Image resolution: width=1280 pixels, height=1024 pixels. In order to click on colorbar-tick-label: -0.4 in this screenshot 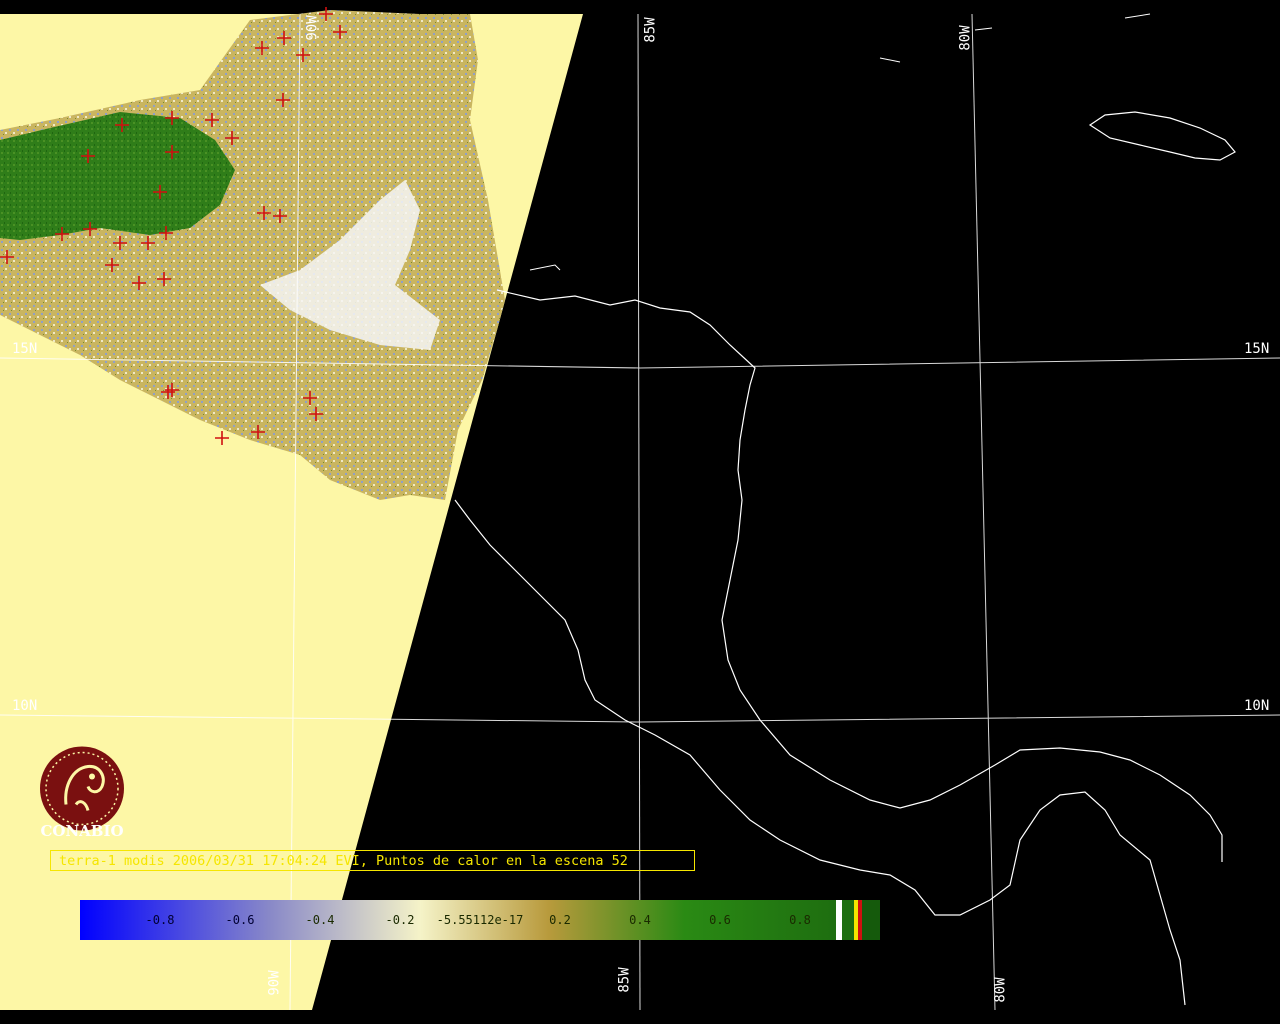, I will do `click(320, 920)`.